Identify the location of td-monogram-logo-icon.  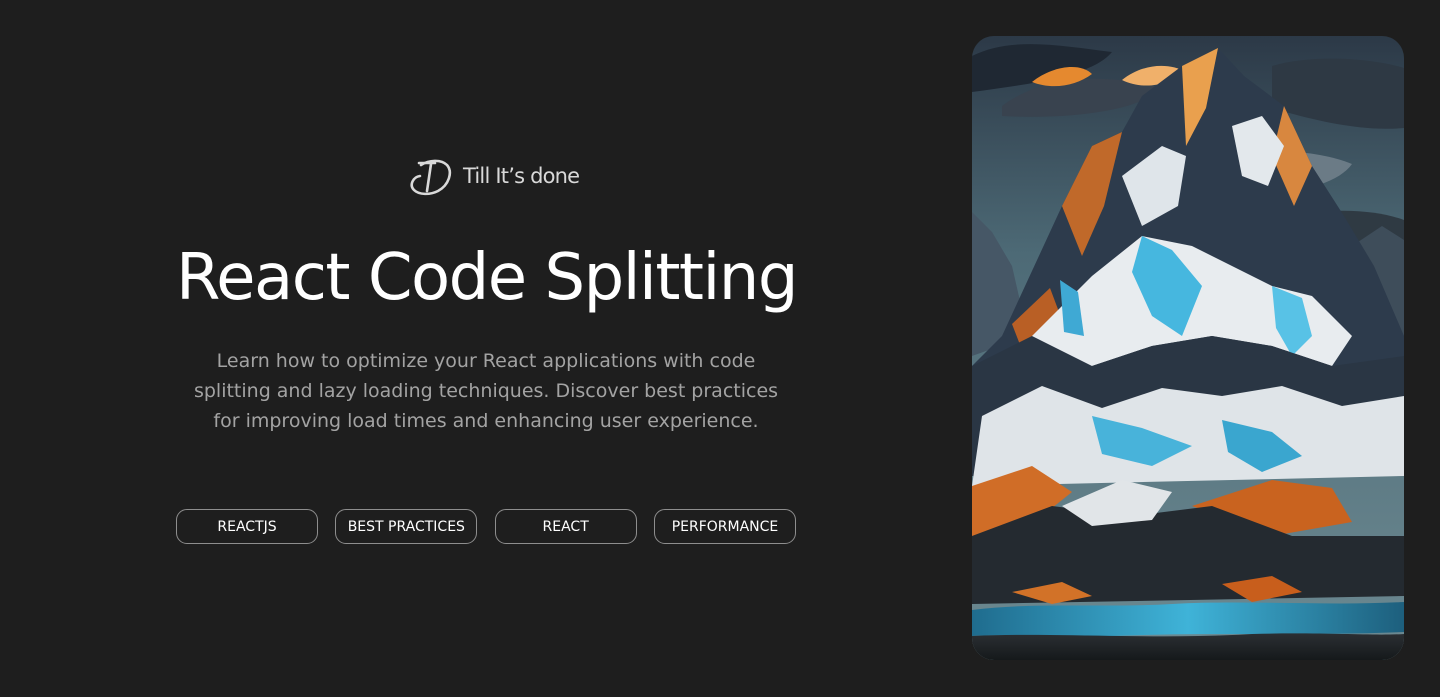
(430, 177).